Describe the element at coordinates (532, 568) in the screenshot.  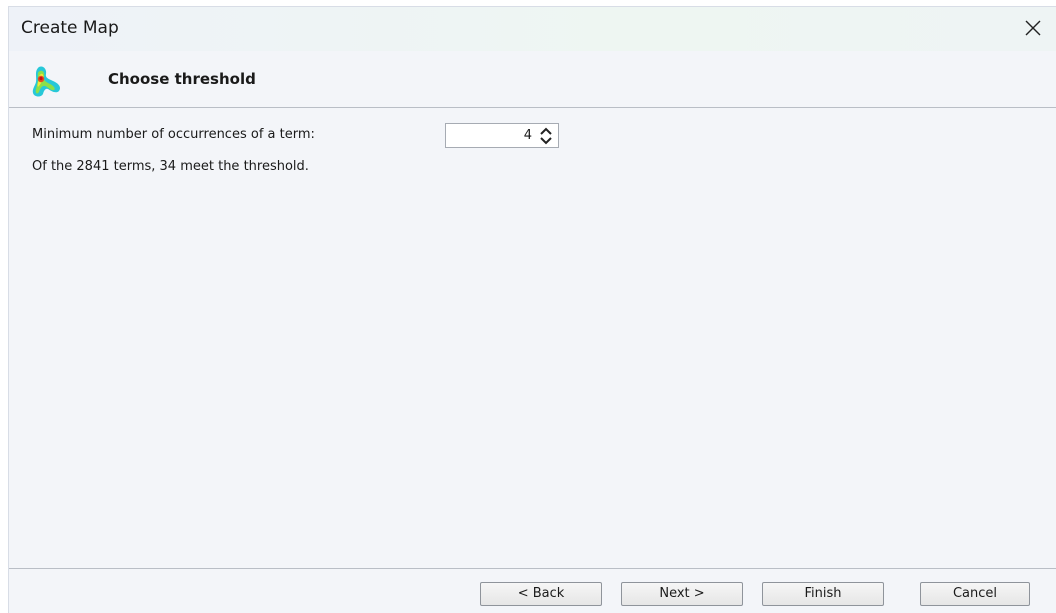
I see `footer-divider` at that location.